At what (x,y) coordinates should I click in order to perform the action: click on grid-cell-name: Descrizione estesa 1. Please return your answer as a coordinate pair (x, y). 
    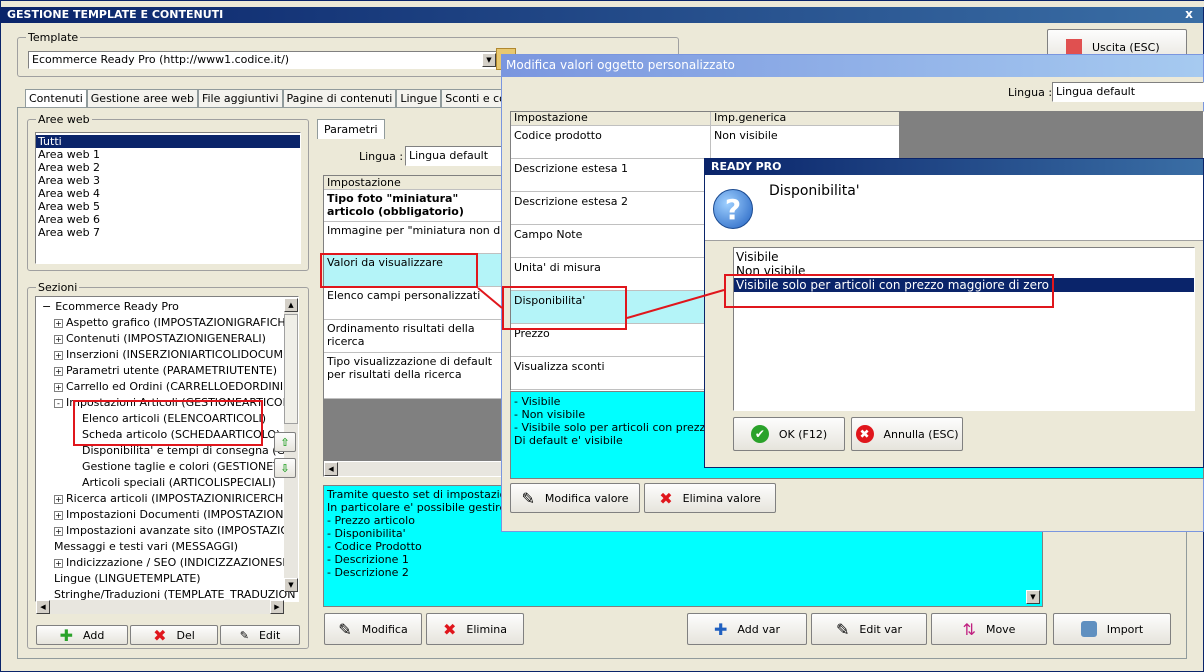
    Looking at the image, I should click on (611, 175).